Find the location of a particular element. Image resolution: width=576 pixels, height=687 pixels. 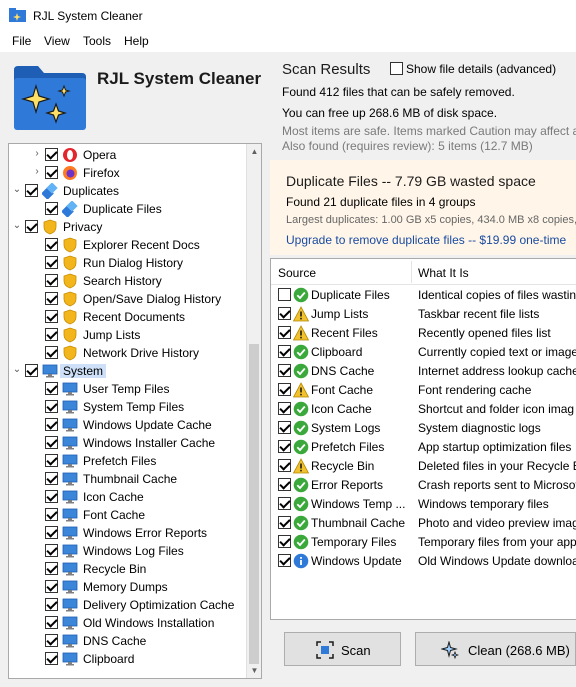

tree-item: Windows Update Cache is located at coordinates (129, 425).